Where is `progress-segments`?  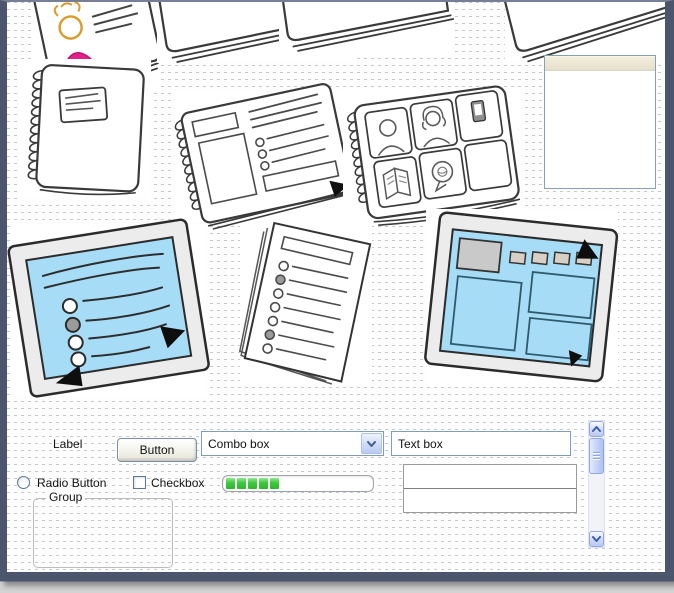 progress-segments is located at coordinates (253, 483).